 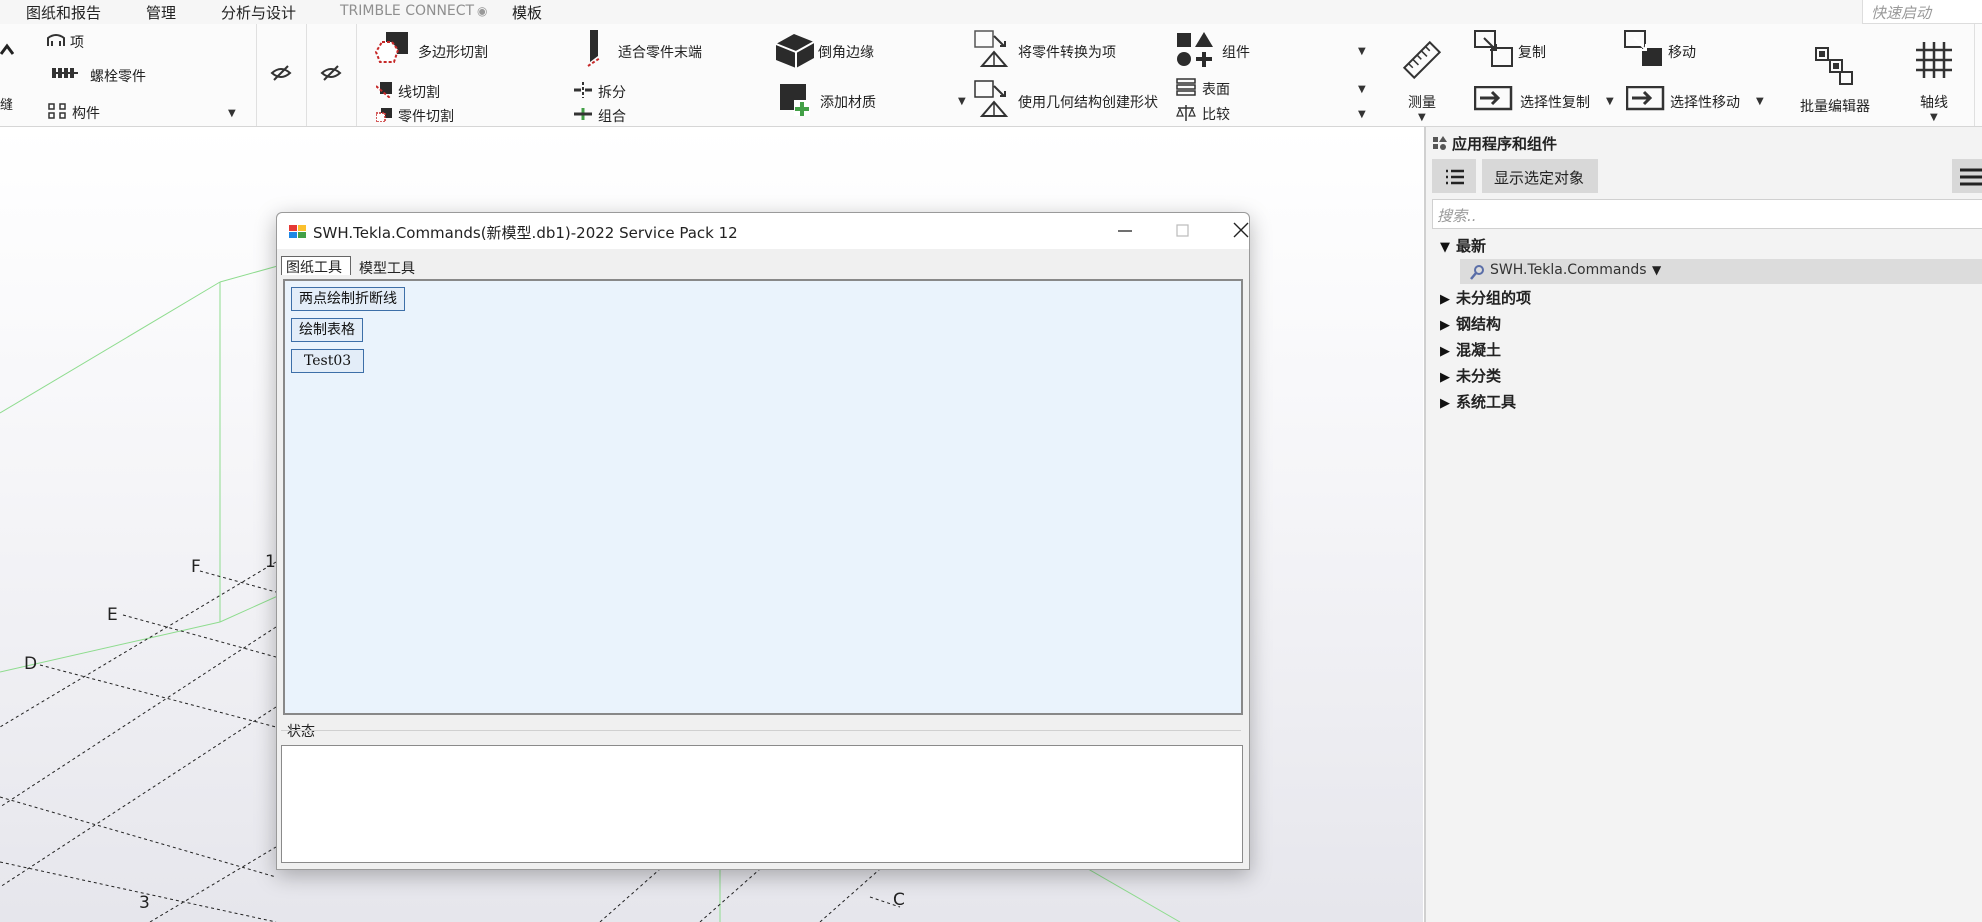 What do you see at coordinates (1705, 102) in the screenshot?
I see `move-selective-button: 选择性移动` at bounding box center [1705, 102].